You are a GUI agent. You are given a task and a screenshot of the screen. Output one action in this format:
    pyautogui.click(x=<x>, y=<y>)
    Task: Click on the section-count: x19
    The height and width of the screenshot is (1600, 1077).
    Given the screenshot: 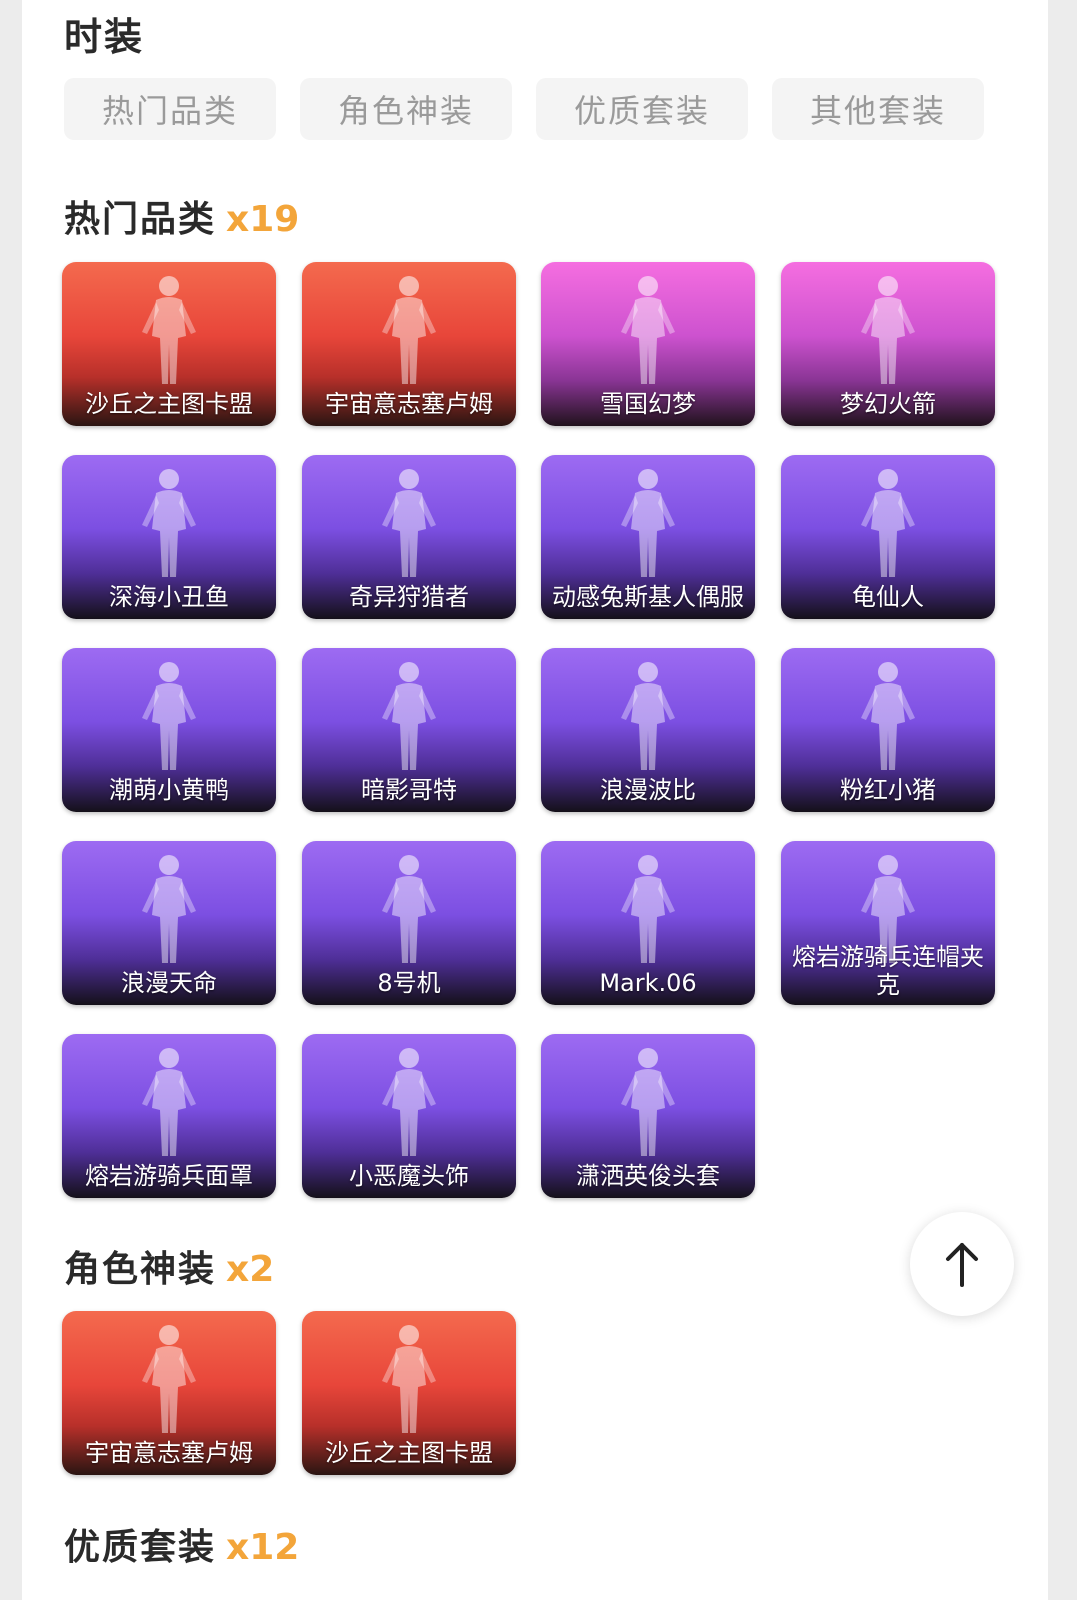 What is the action you would take?
    pyautogui.click(x=263, y=219)
    